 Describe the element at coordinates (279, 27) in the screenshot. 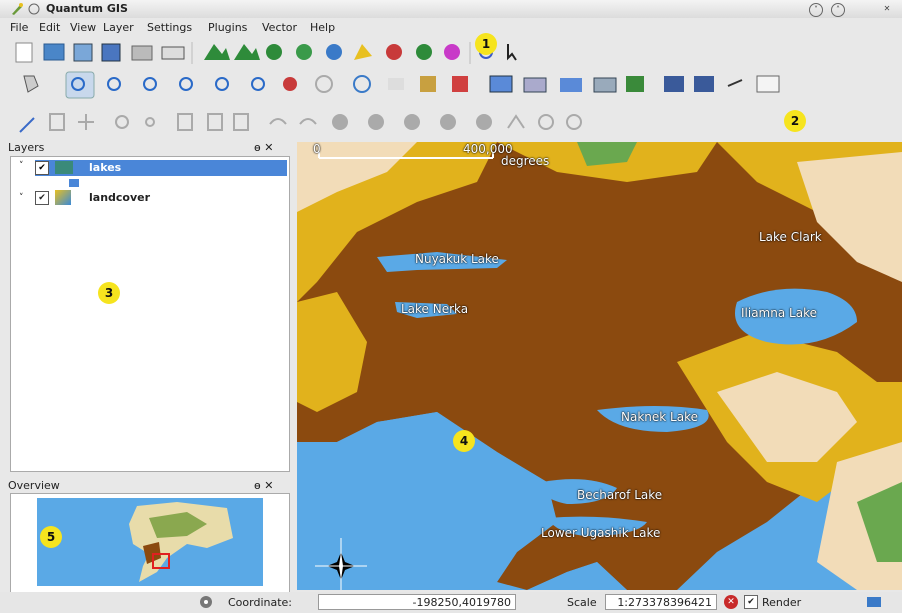

I see `menu-vector: Vector` at that location.